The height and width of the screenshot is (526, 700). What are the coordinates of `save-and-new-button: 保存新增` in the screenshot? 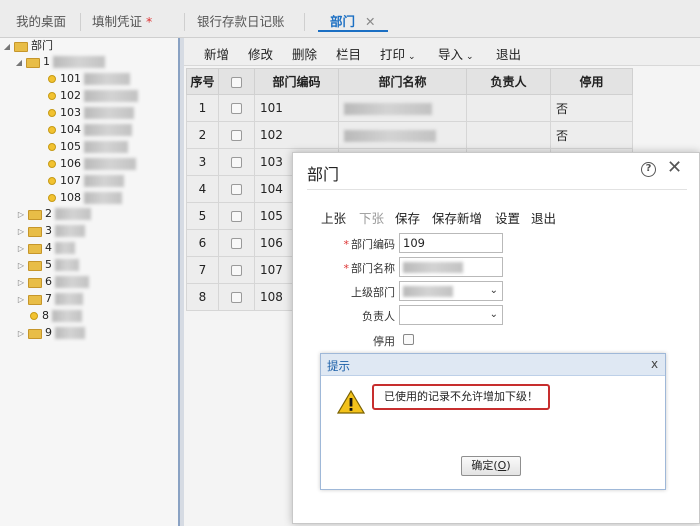 It's located at (457, 217).